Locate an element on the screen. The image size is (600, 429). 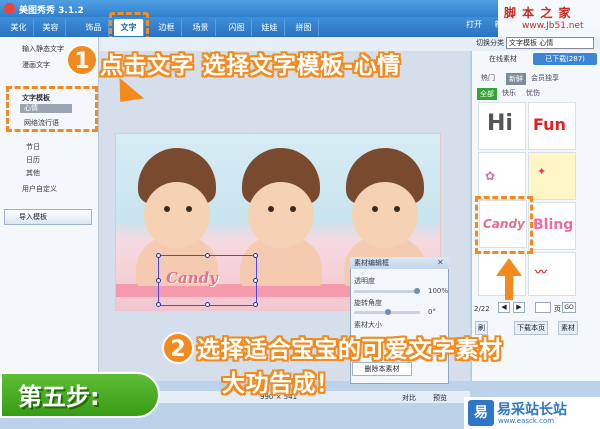
step1-badge: 1 is located at coordinates (82, 60).